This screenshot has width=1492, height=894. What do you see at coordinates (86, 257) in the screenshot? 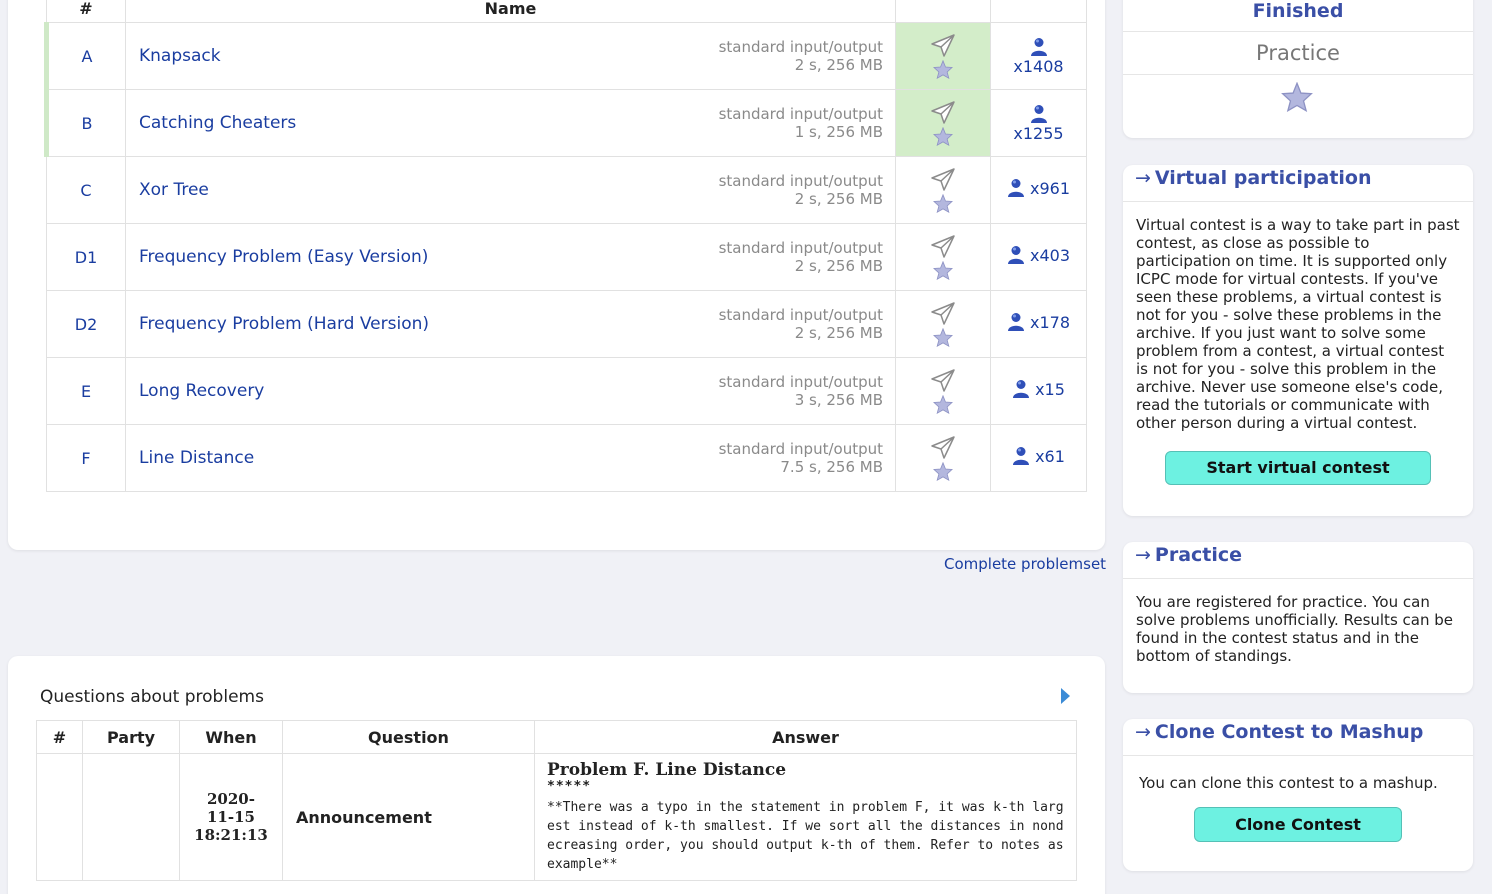
I see `problem-index-link: D1` at bounding box center [86, 257].